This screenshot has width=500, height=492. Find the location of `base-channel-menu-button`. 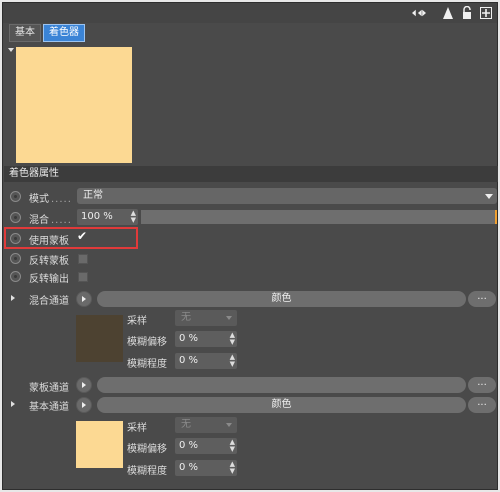

base-channel-menu-button is located at coordinates (84, 405).